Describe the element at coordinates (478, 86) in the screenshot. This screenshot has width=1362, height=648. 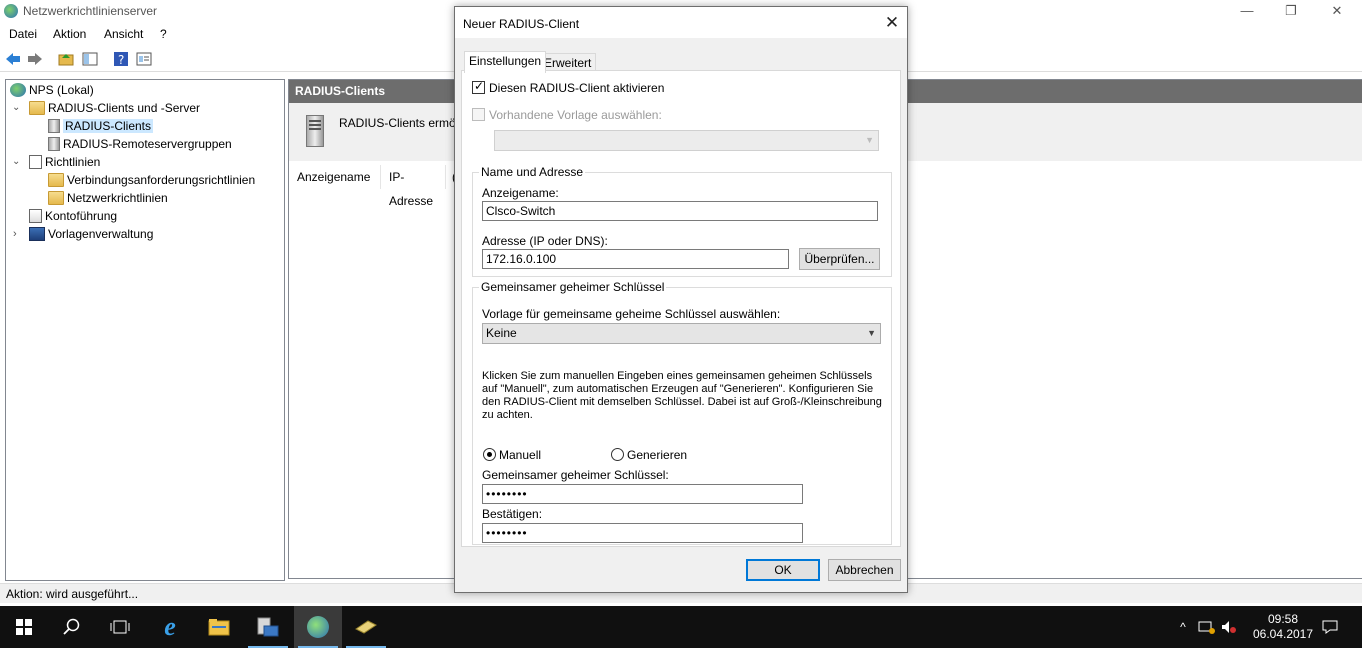
I see `enable-client-checkbox` at that location.